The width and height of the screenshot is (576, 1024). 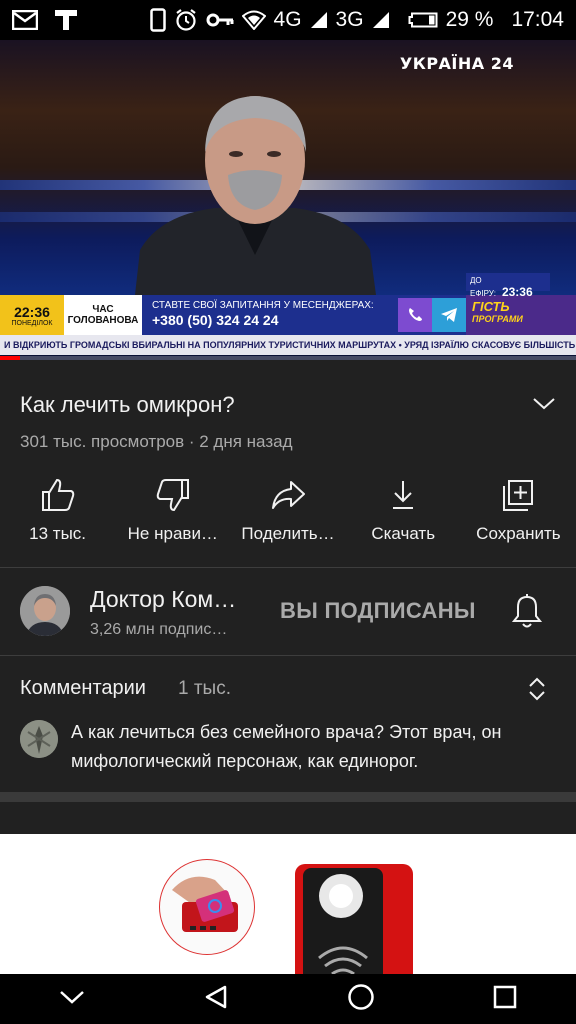 I want to click on key-icon, so click(x=220, y=20).